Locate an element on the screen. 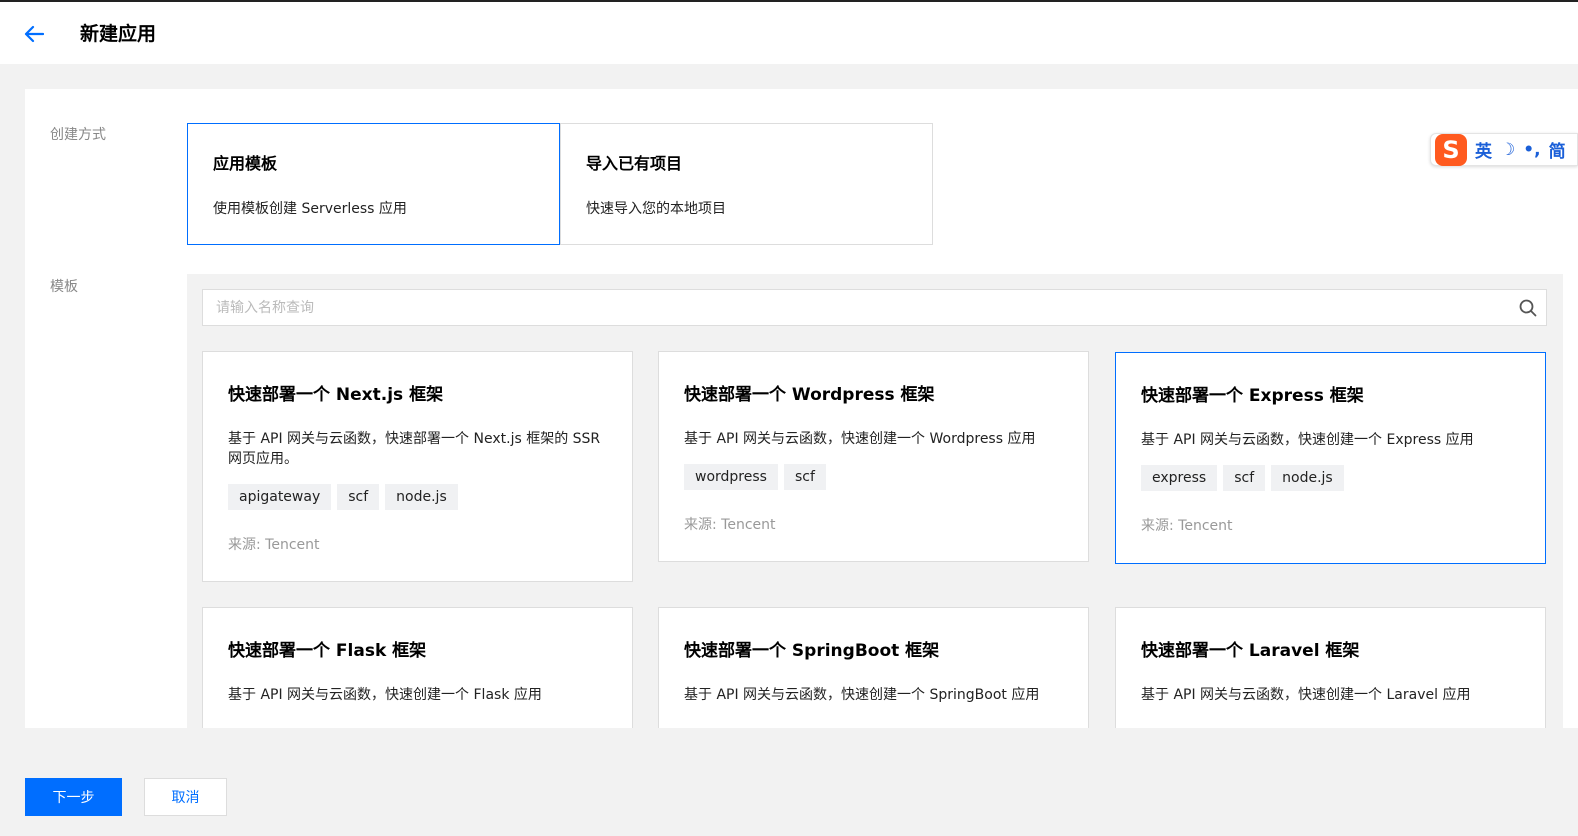 This screenshot has height=836, width=1578. next-button: 下一步 is located at coordinates (73, 797).